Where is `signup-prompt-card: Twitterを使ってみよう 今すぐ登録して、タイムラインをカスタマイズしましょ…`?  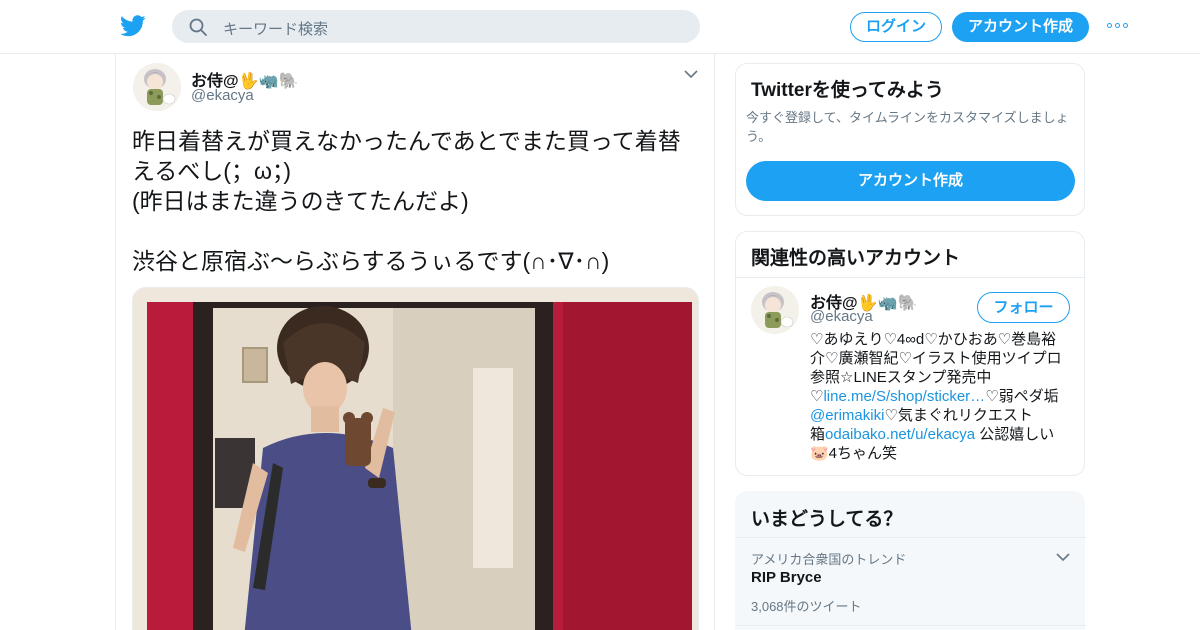 signup-prompt-card: Twitterを使ってみよう 今すぐ登録して、タイムラインをカスタマイズしましょ… is located at coordinates (910, 139).